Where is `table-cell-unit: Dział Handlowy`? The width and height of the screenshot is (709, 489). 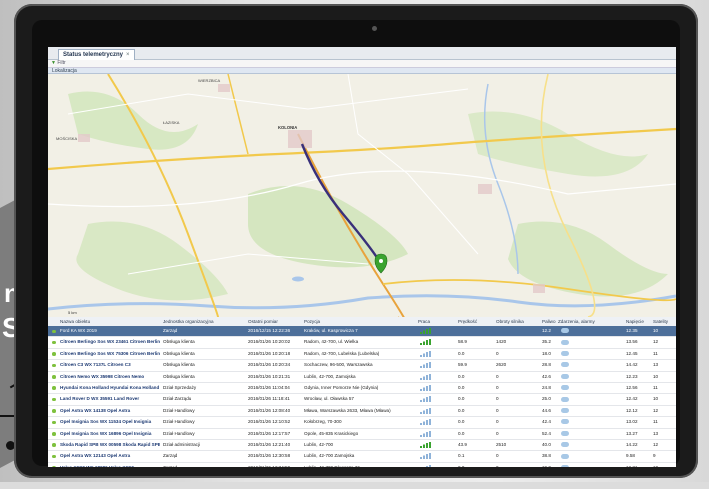 table-cell-unit: Dział Handlowy is located at coordinates (179, 433).